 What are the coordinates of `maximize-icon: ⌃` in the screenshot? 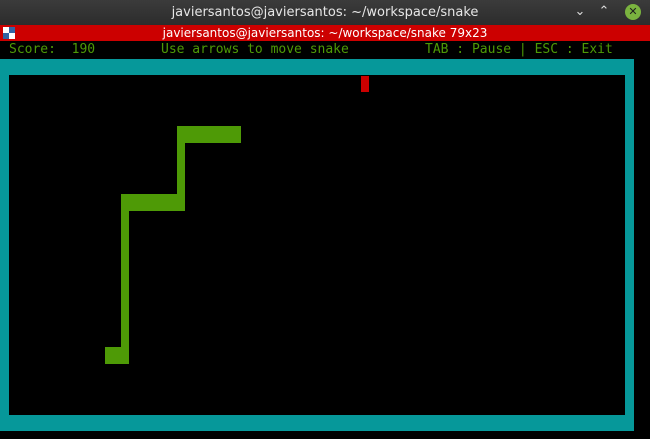 It's located at (604, 12).